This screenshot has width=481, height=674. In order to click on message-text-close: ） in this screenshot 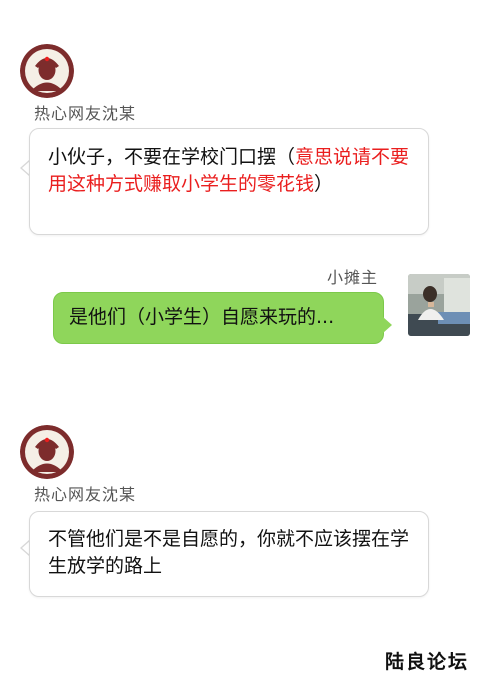, I will do `click(324, 184)`.